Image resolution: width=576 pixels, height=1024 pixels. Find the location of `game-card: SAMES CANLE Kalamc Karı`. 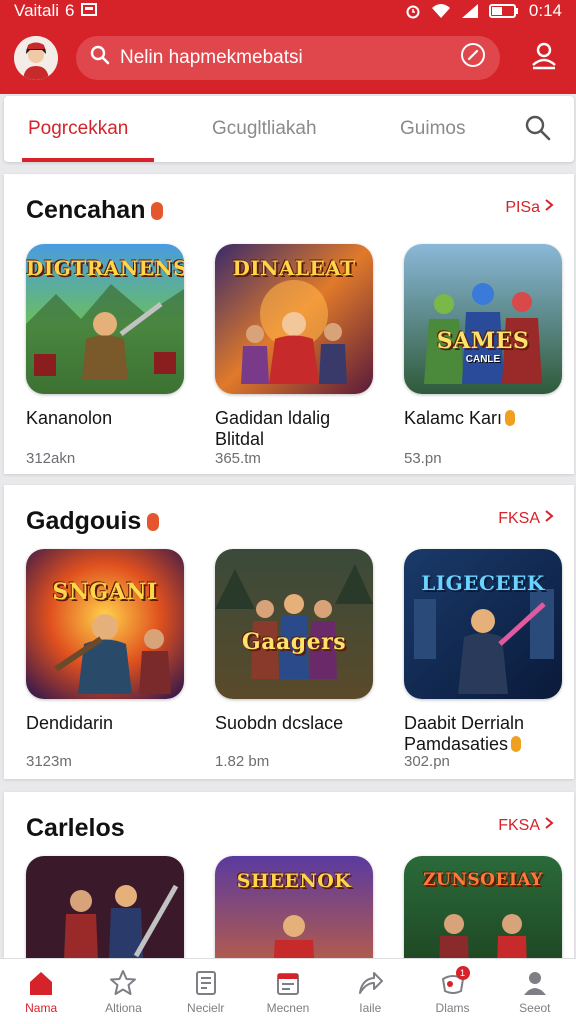

game-card: SAMES CANLE Kalamc Karı is located at coordinates (484, 336).